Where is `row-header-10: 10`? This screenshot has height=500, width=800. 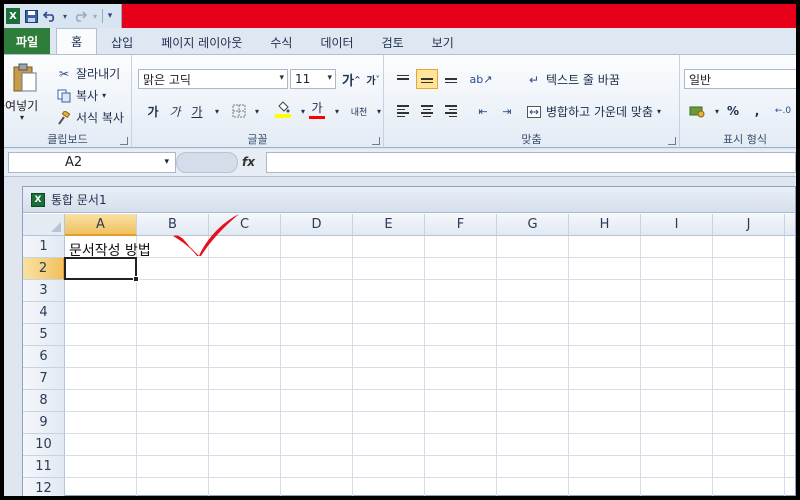 row-header-10: 10 is located at coordinates (44, 445).